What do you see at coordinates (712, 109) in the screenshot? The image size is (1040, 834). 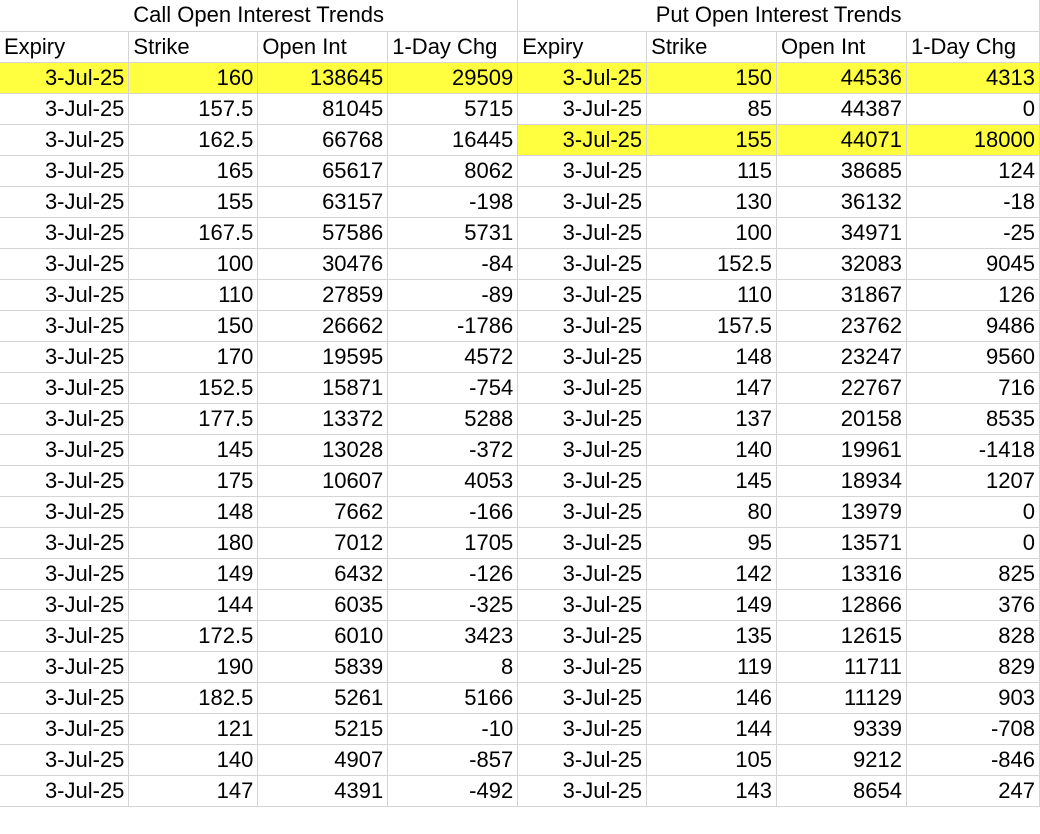 I see `put-strike-cell: 85` at bounding box center [712, 109].